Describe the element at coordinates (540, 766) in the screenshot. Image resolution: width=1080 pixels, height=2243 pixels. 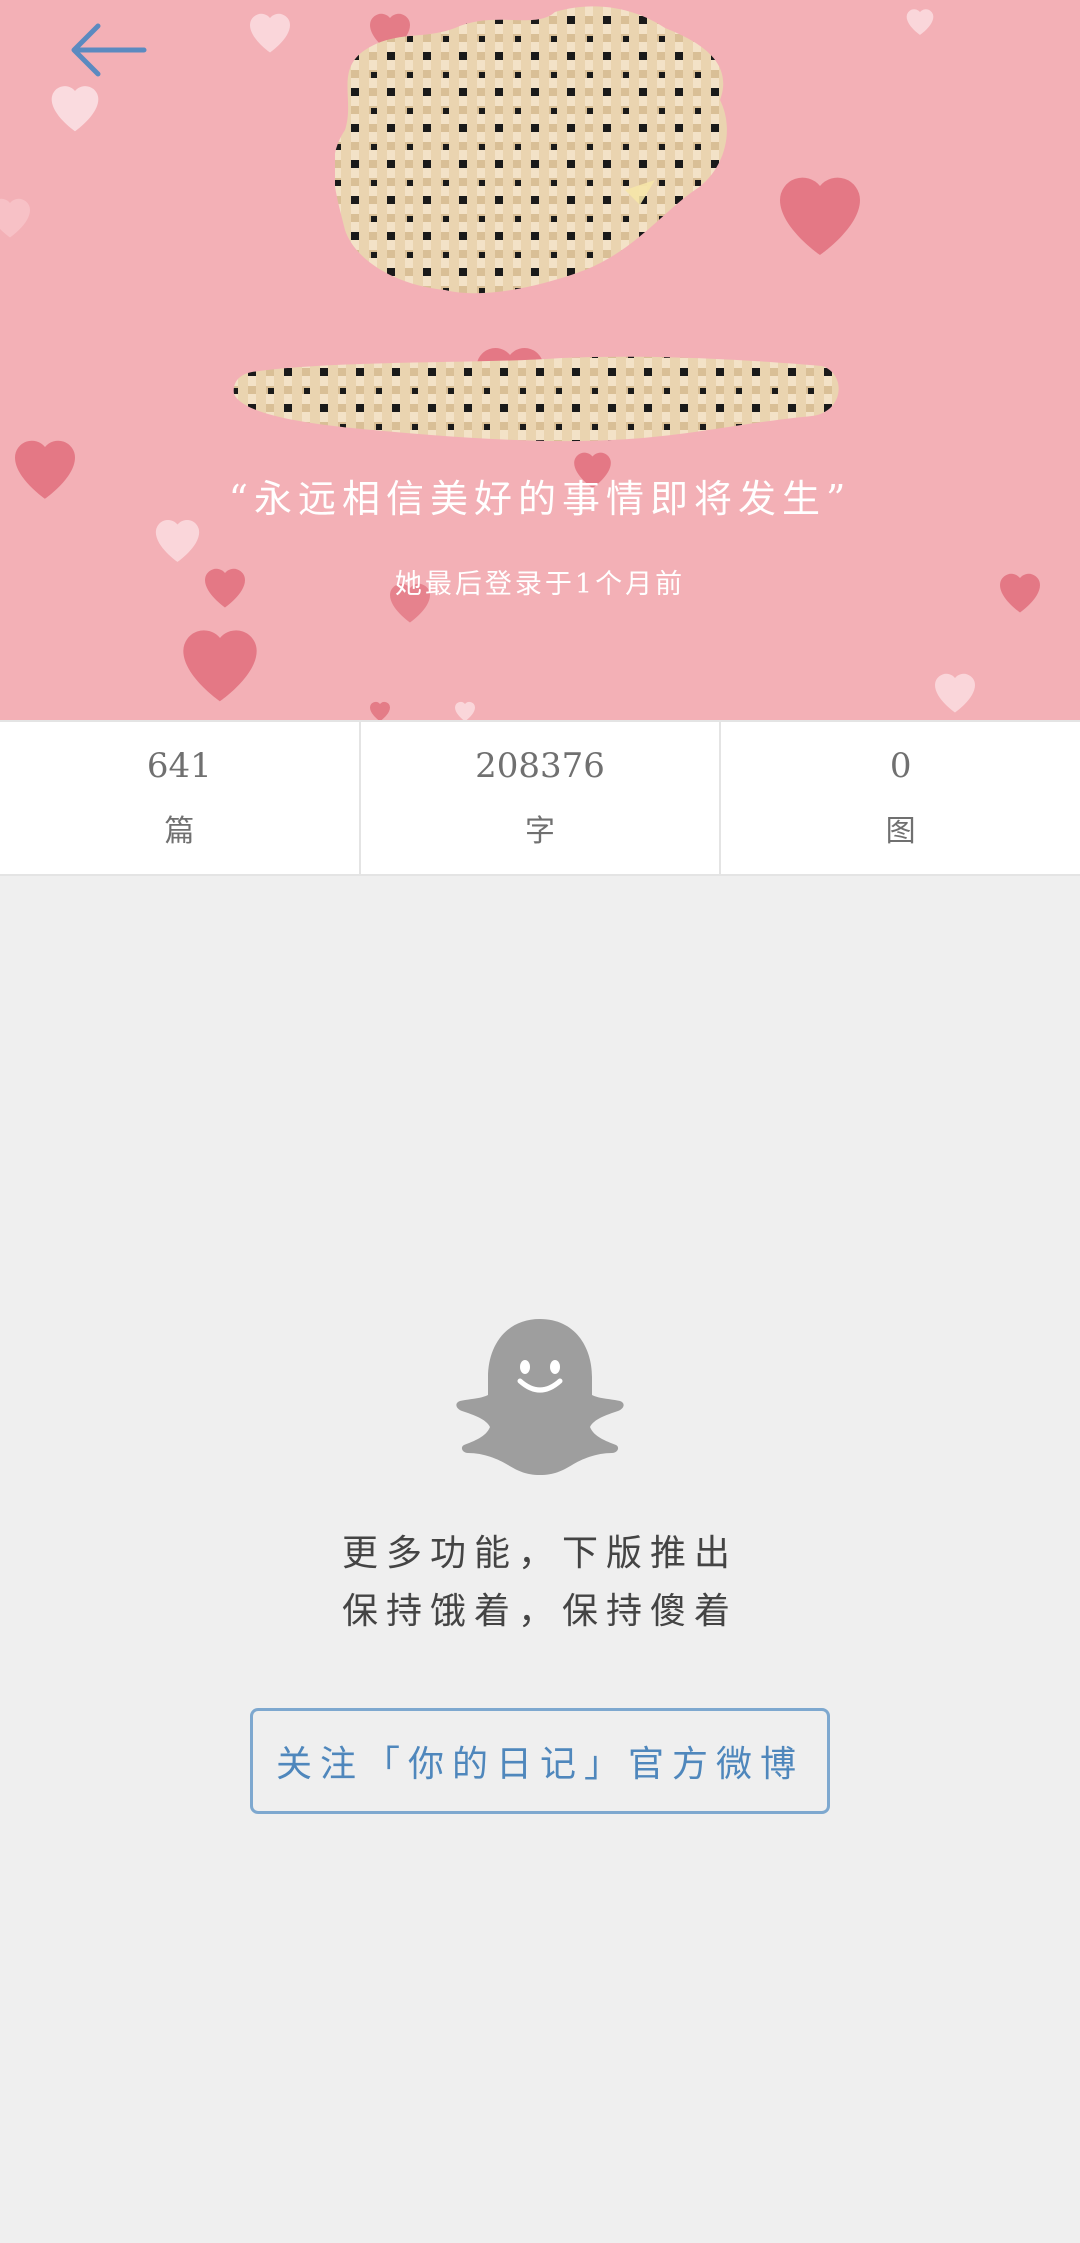
I see `stat-value: 208376` at that location.